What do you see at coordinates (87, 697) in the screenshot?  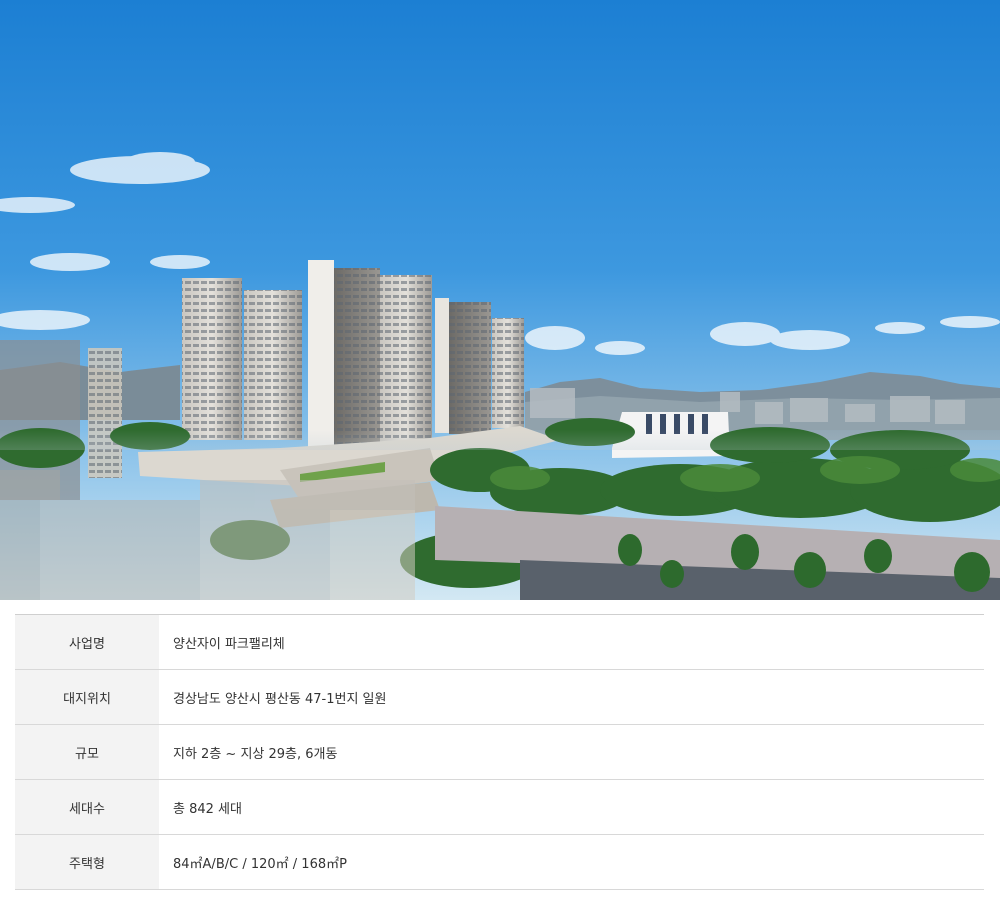 I see `row-label: 대지위치` at bounding box center [87, 697].